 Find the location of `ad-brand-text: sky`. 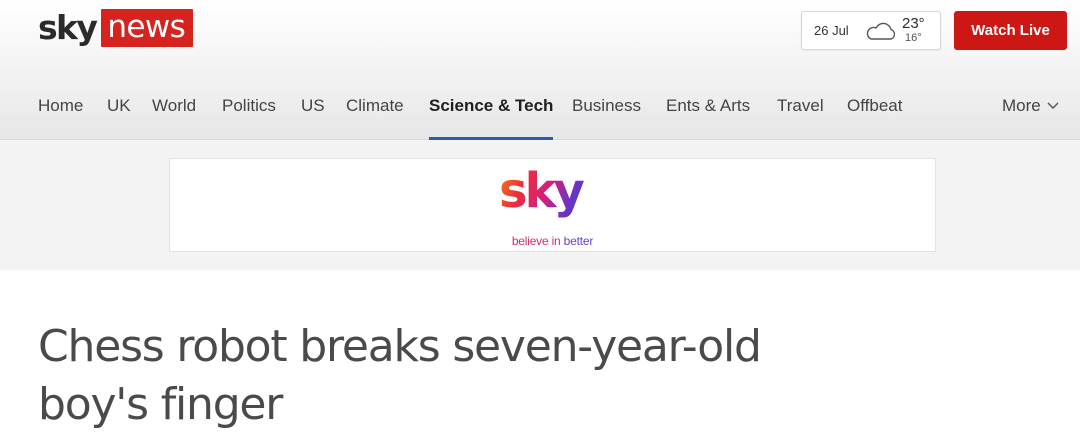

ad-brand-text: sky is located at coordinates (541, 191).